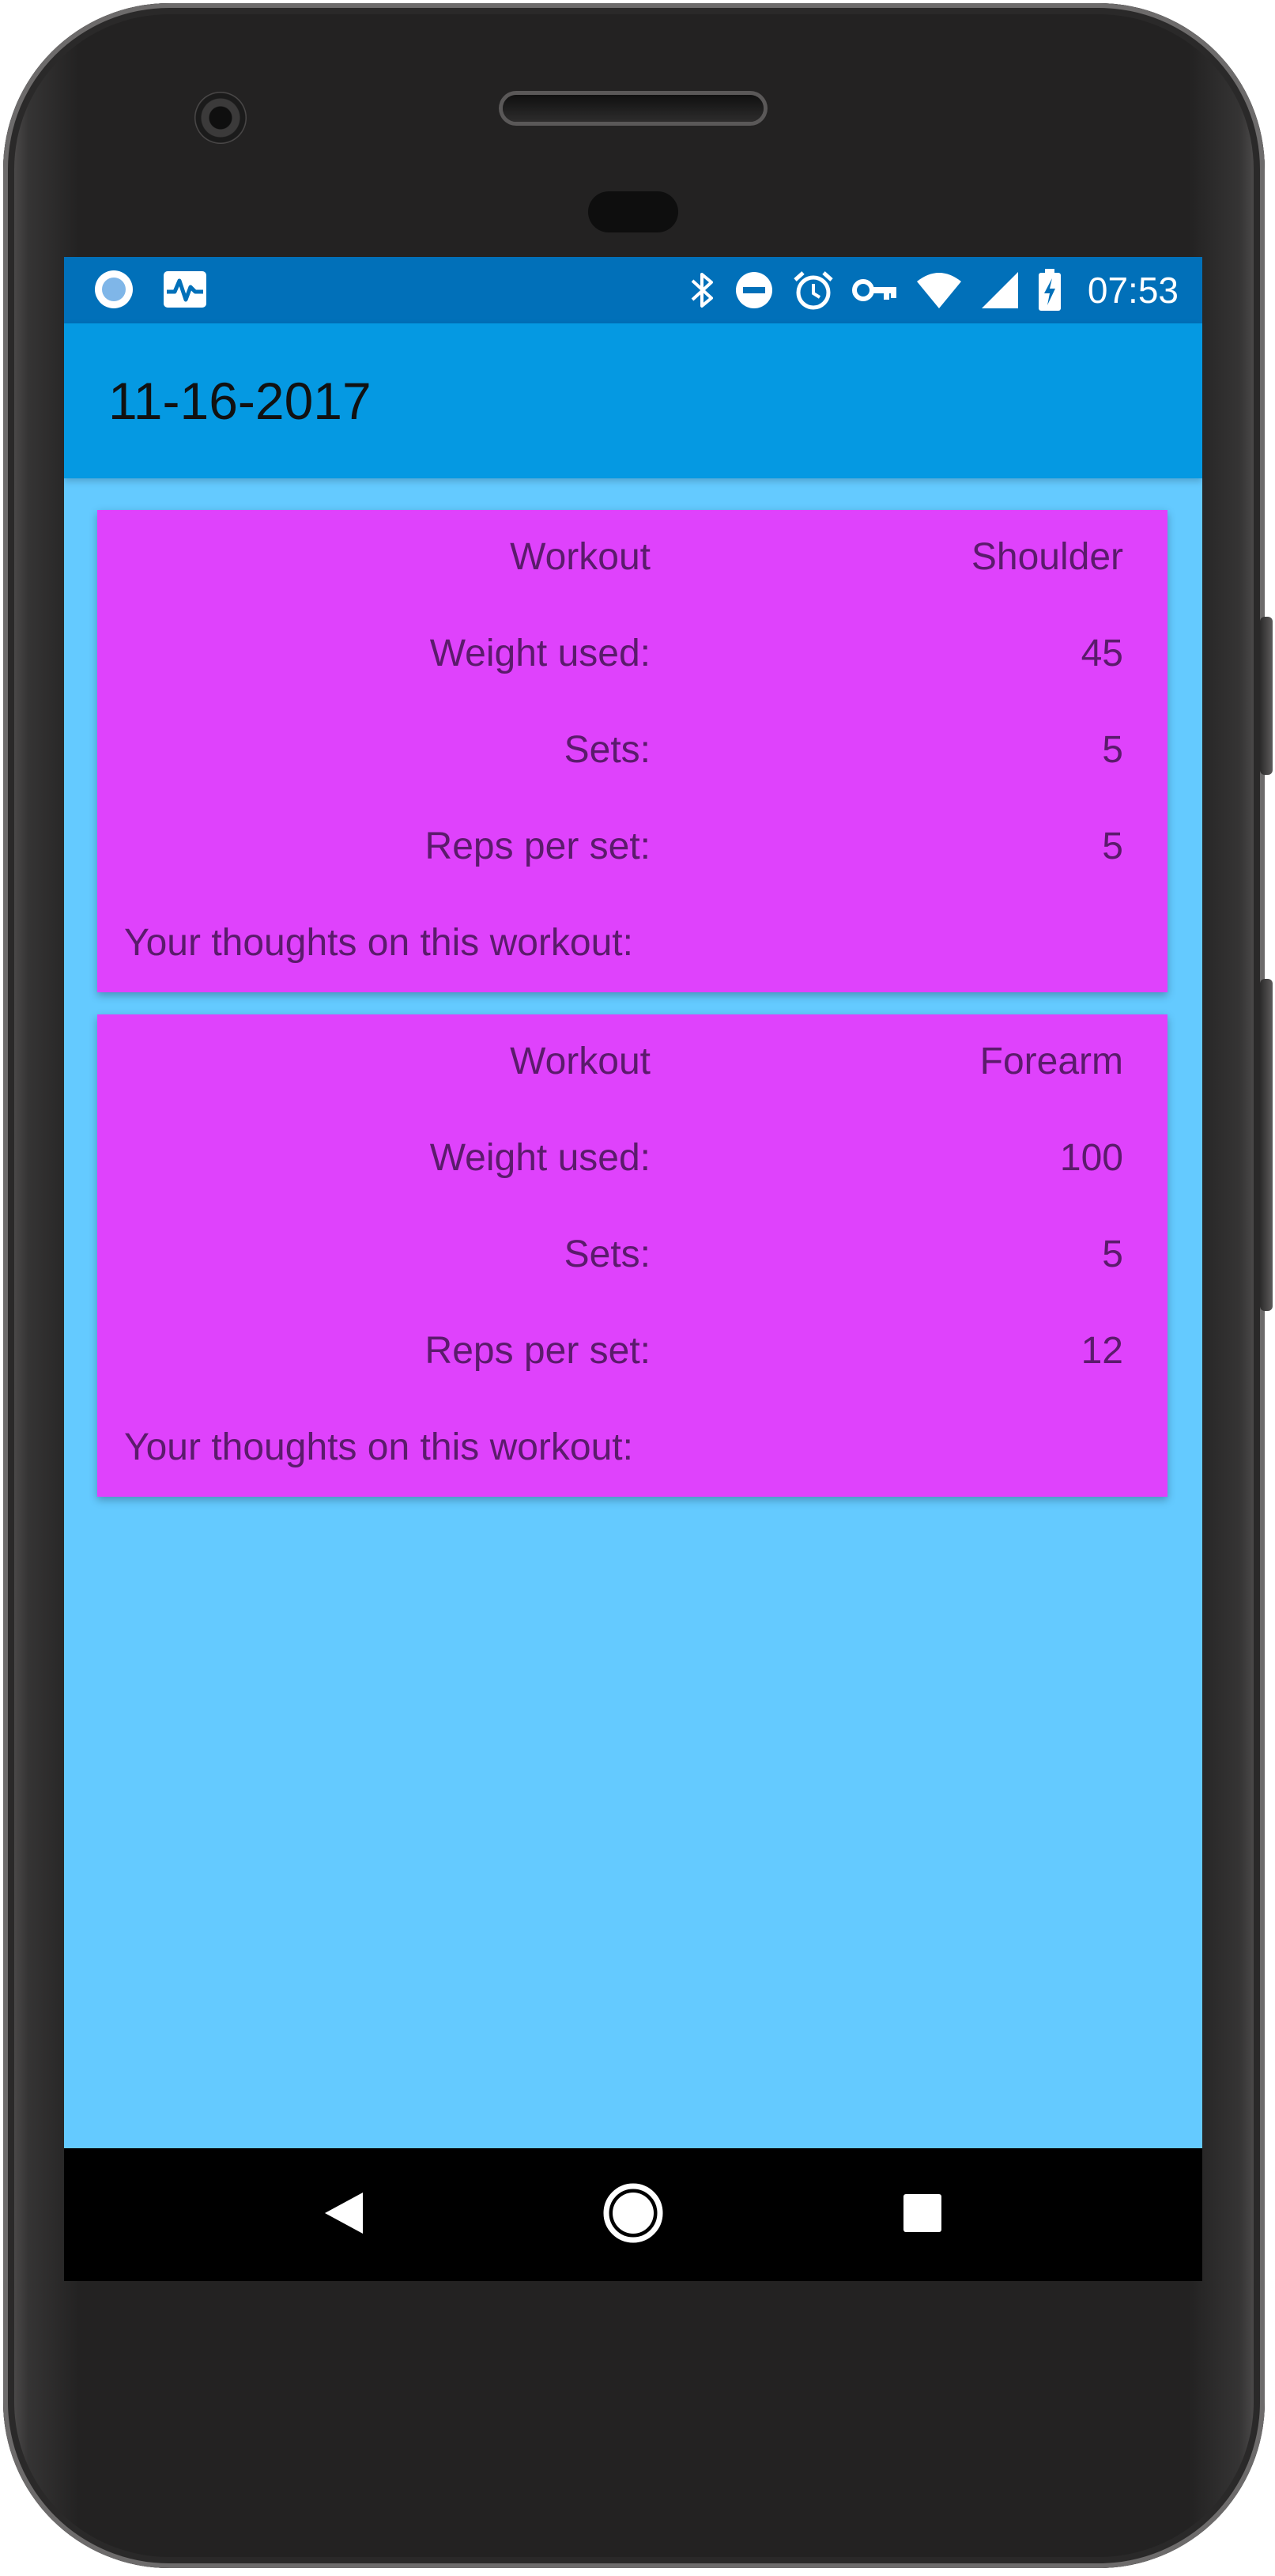 This screenshot has height=2576, width=1275. Describe the element at coordinates (702, 290) in the screenshot. I see `bluetooth-icon` at that location.